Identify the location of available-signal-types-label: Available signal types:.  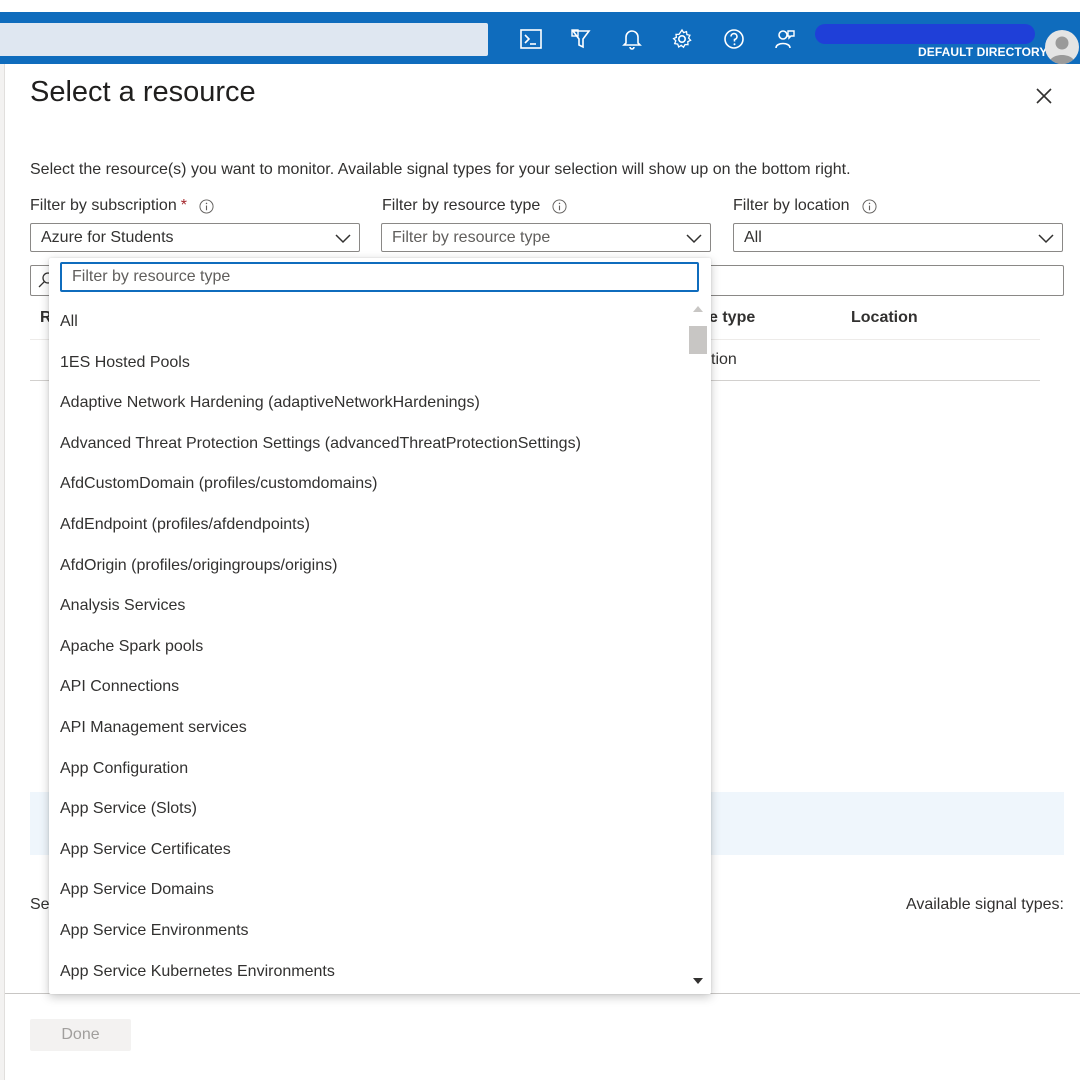
(984, 904).